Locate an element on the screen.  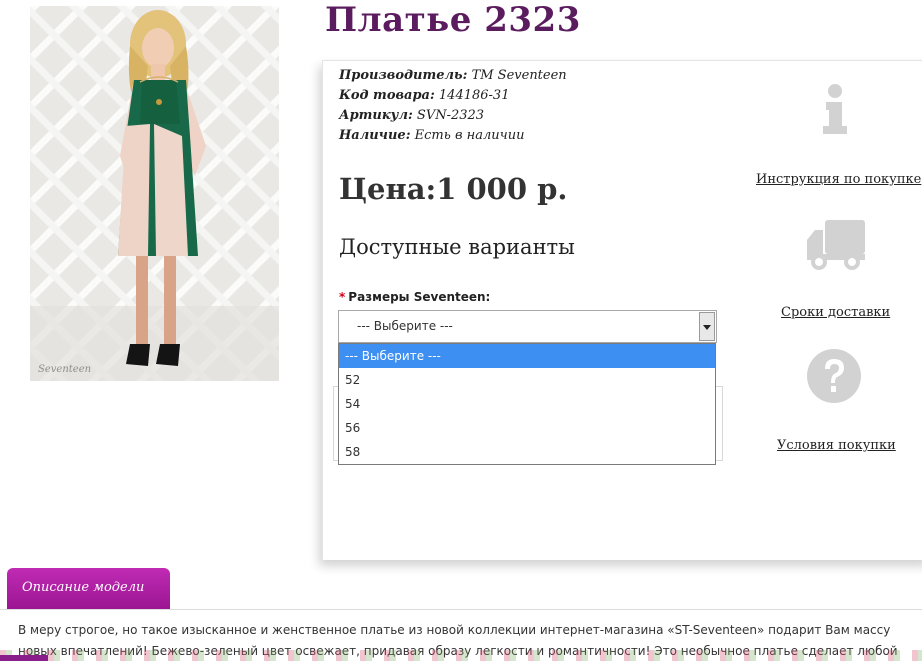
meta-code: Код товара: 144186-31 is located at coordinates (453, 96).